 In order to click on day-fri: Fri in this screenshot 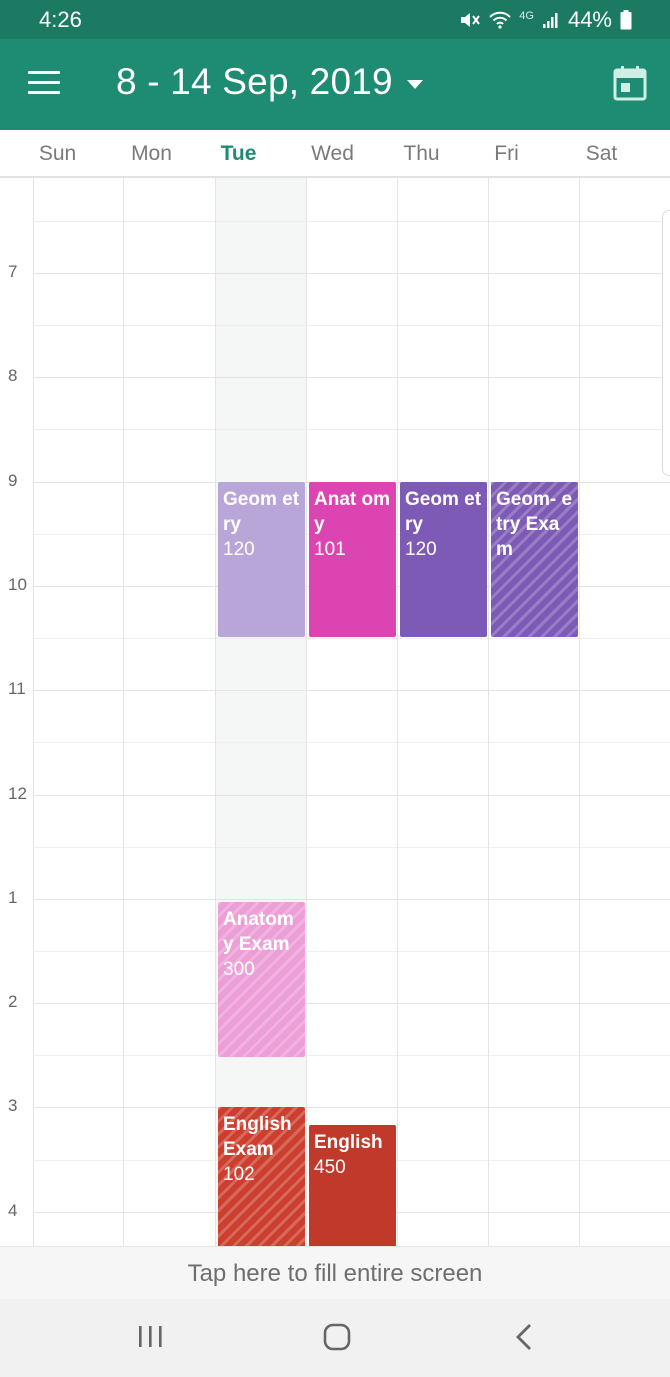, I will do `click(506, 154)`.